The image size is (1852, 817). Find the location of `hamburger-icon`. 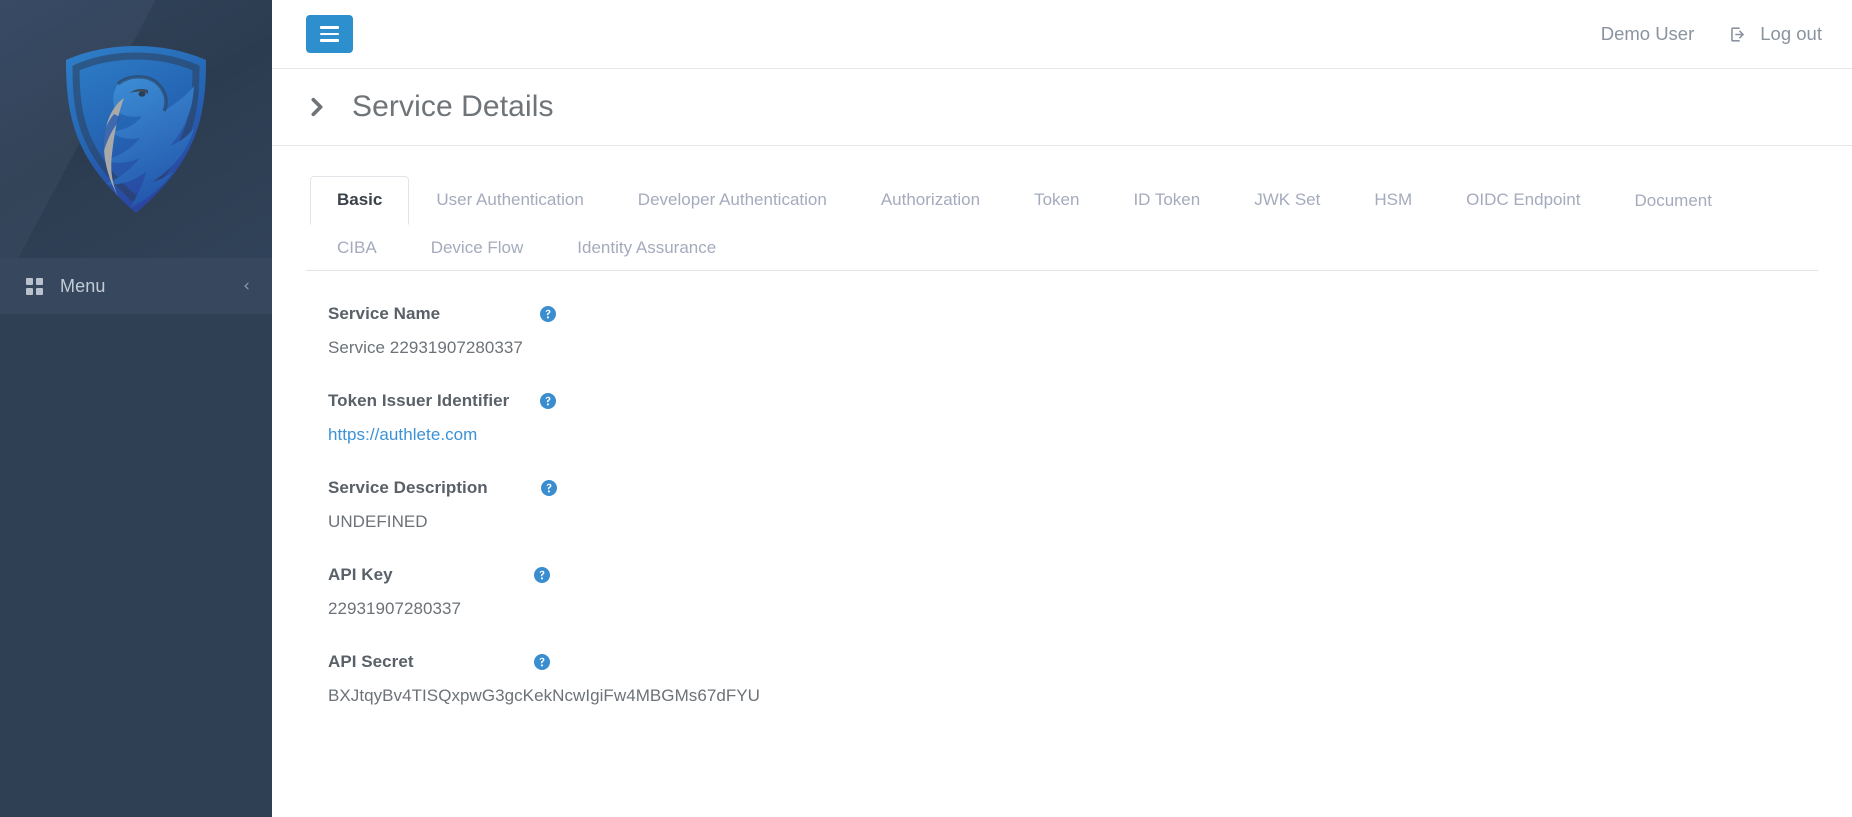

hamburger-icon is located at coordinates (329, 34).